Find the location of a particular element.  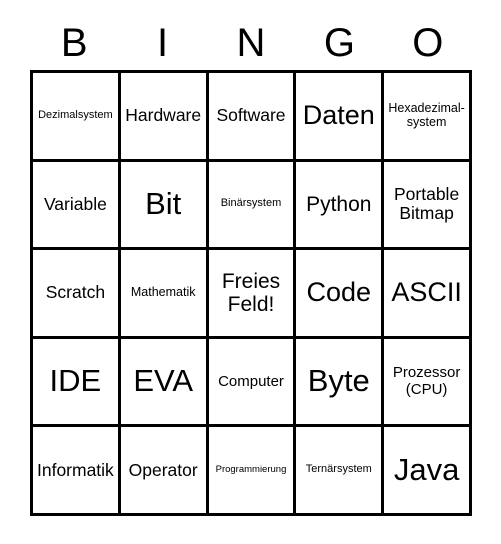

bingo-cell-label: Informatik is located at coordinates (75, 469).